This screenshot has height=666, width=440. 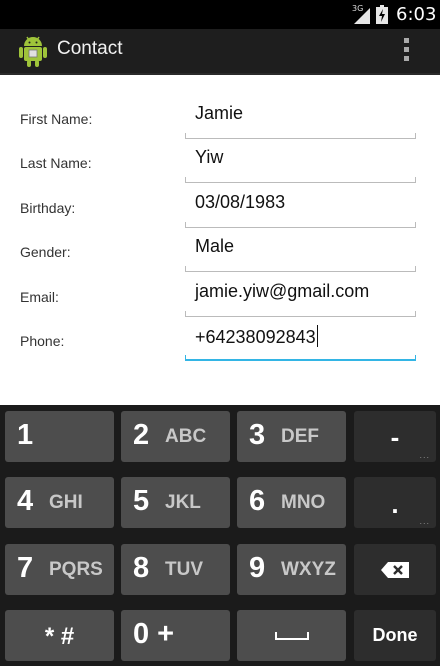 What do you see at coordinates (300, 250) in the screenshot?
I see `gender-field: Male` at bounding box center [300, 250].